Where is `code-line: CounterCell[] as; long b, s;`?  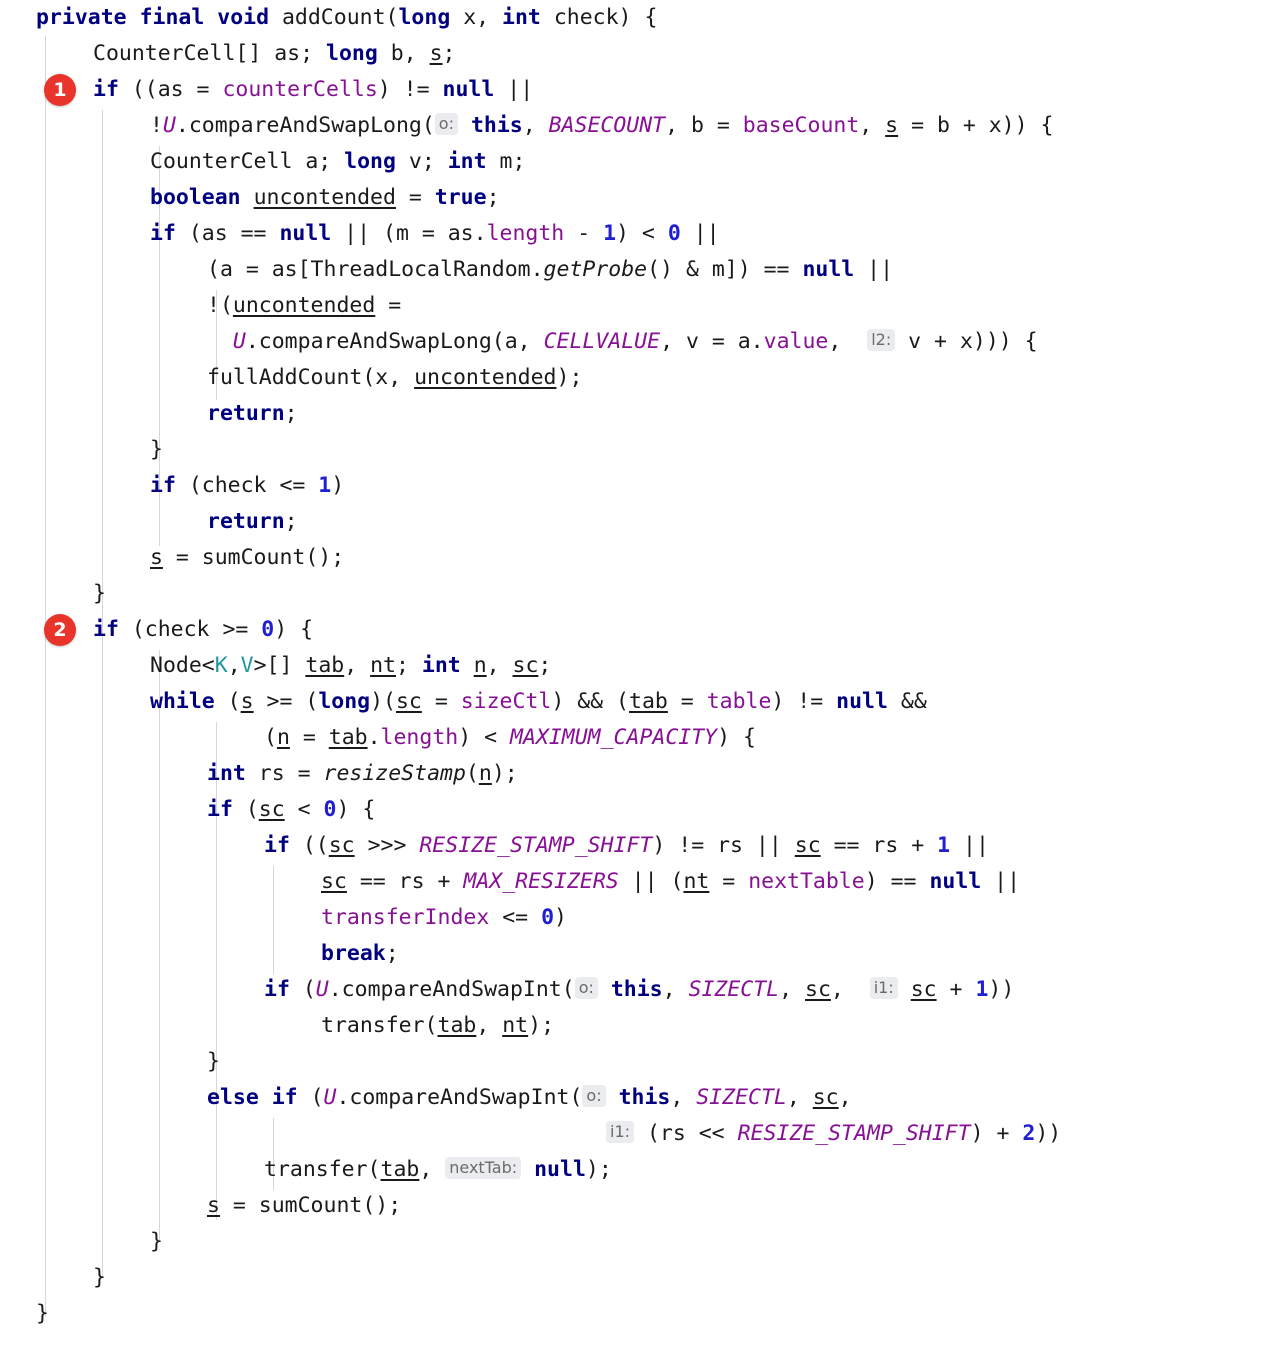 code-line: CounterCell[] as; long b, s; is located at coordinates (530, 54).